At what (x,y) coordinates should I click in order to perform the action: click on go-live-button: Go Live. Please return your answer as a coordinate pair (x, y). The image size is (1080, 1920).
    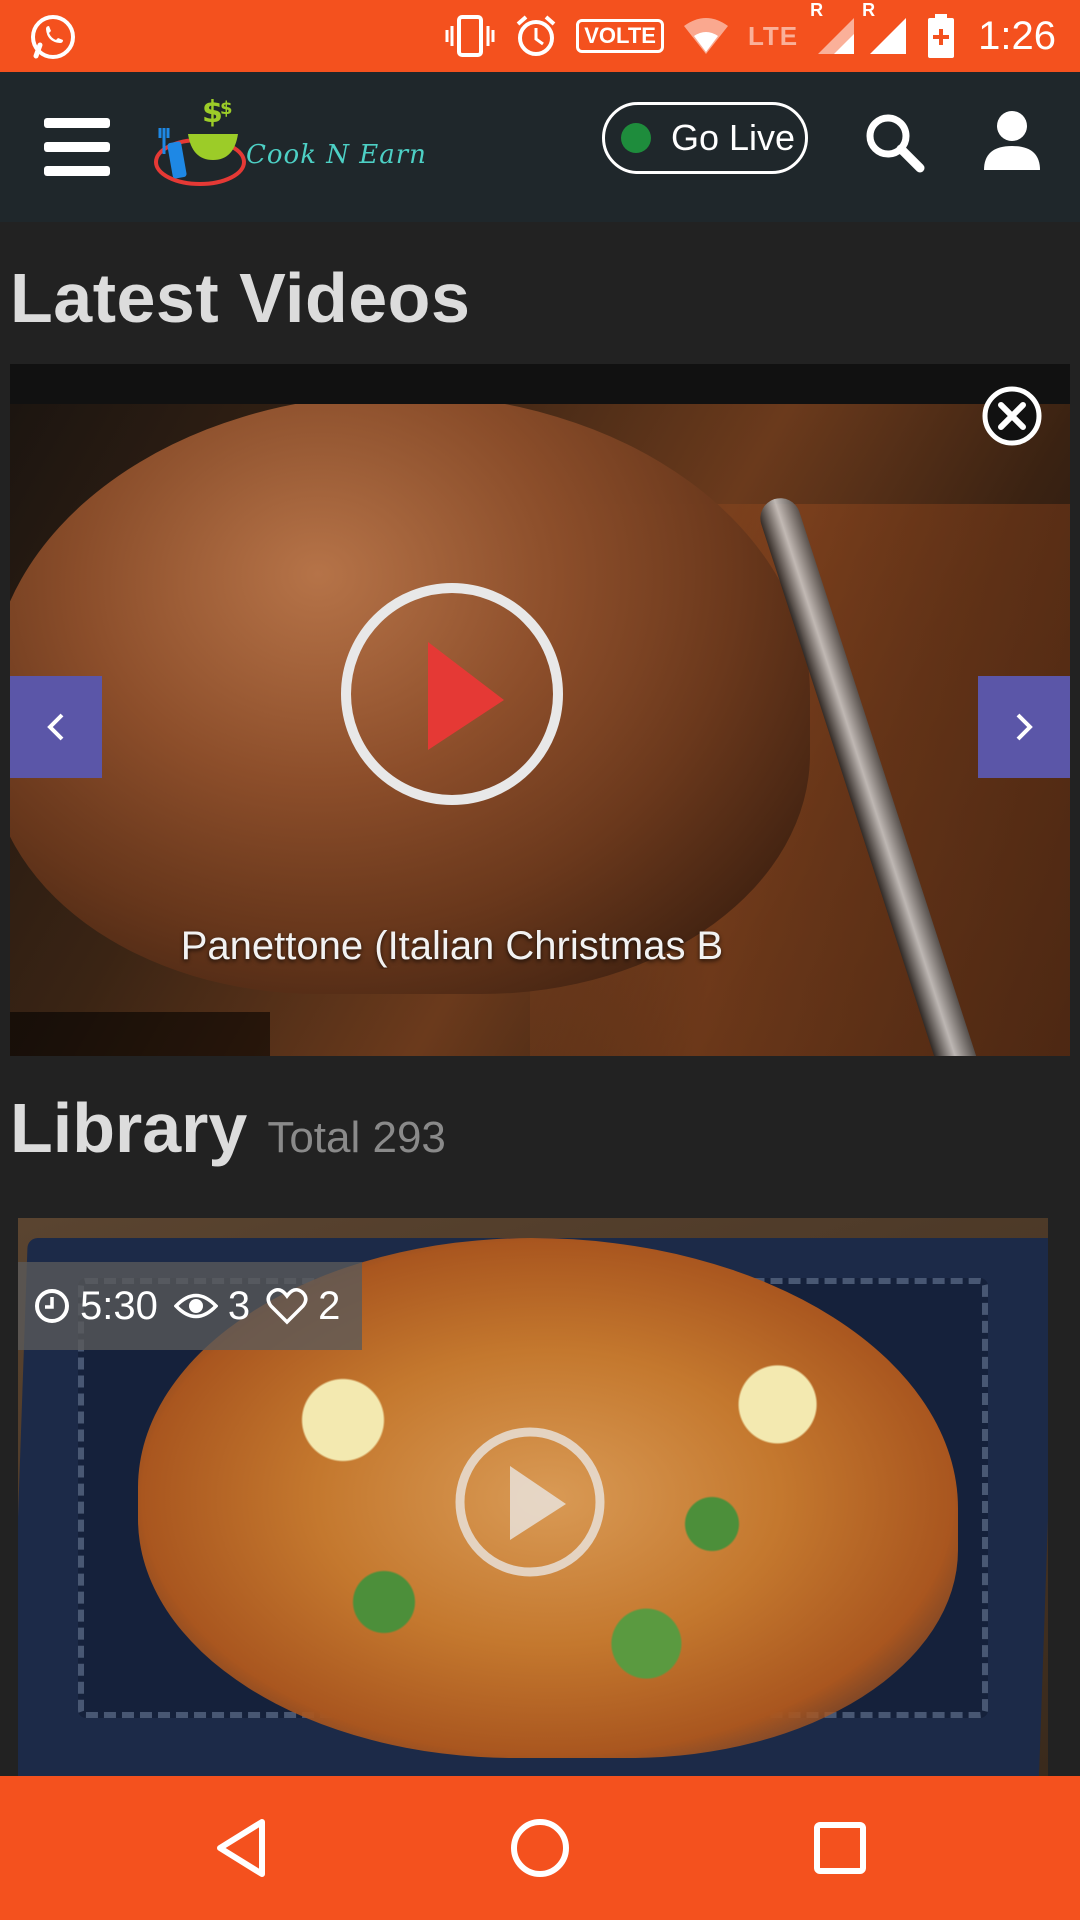
    Looking at the image, I should click on (705, 138).